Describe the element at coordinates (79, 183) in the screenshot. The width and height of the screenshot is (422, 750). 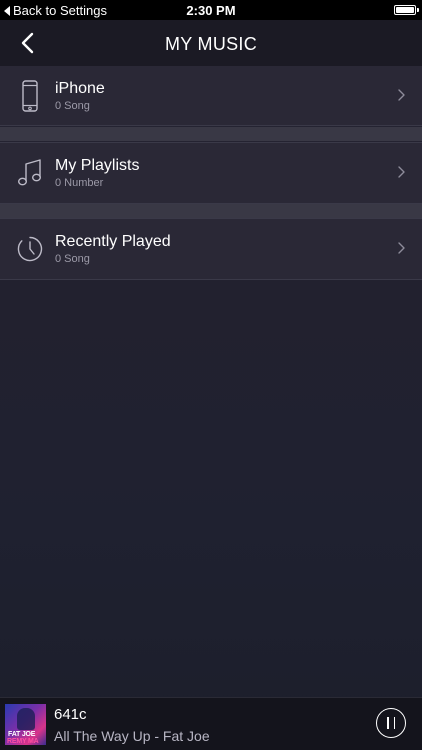
I see `row-subtitle: 0 Number` at that location.